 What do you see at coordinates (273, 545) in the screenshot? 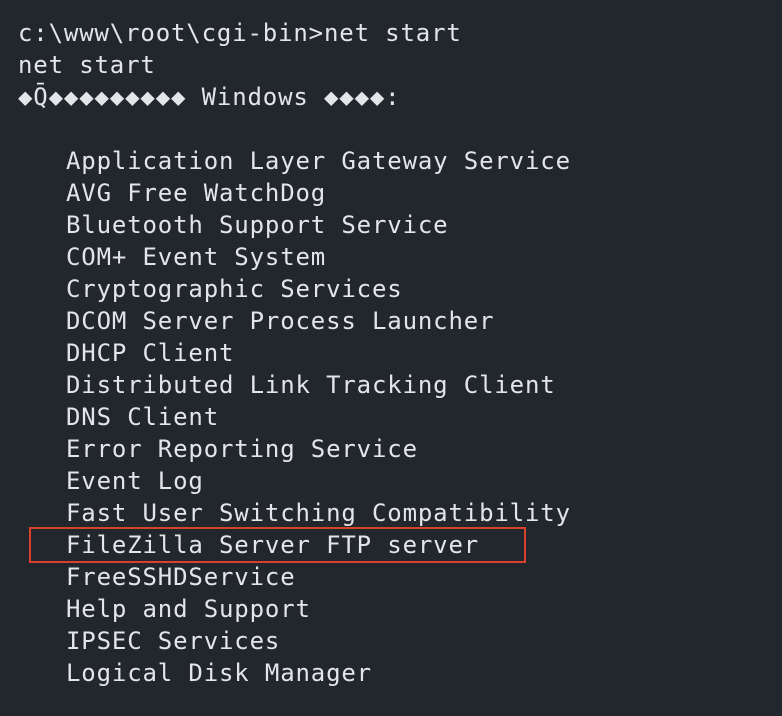
I see `service-item-highlighted: FileZilla Server FTP server` at bounding box center [273, 545].